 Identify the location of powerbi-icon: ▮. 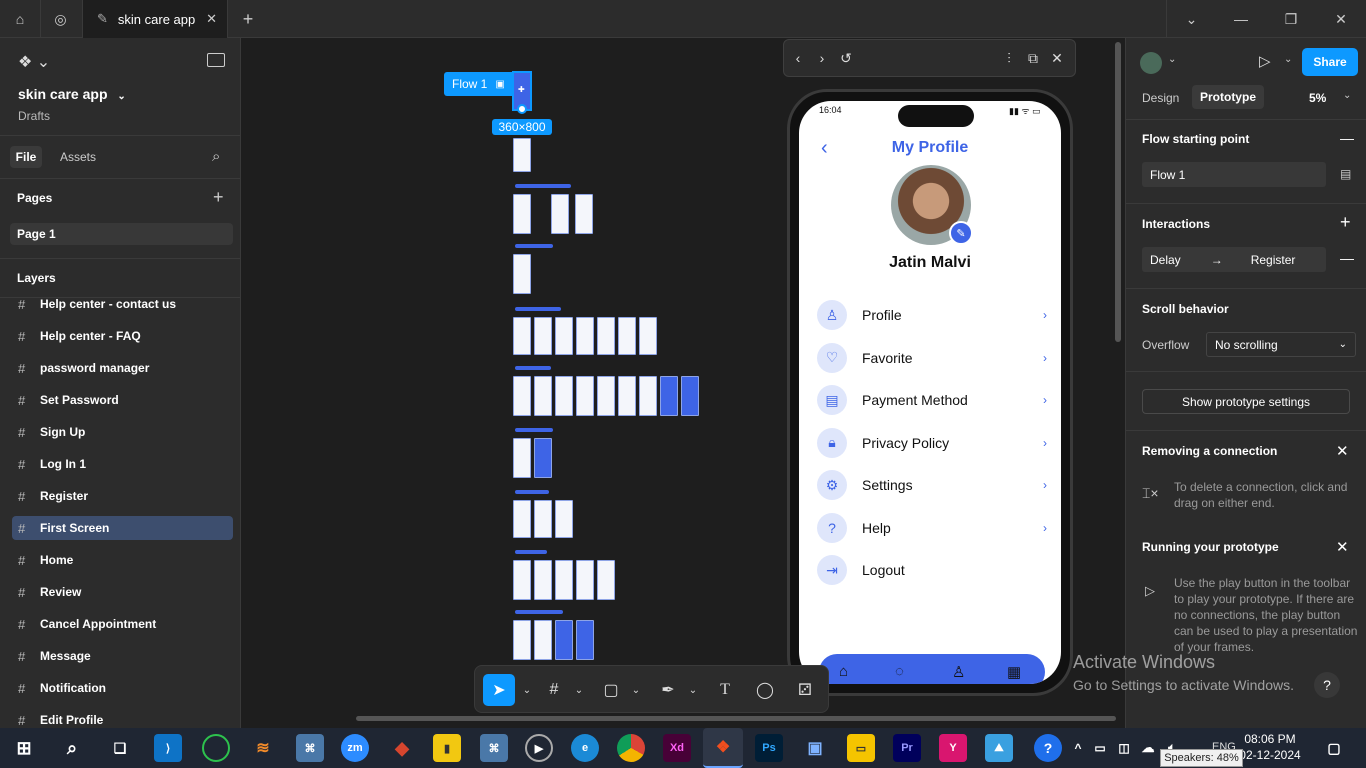
(447, 748).